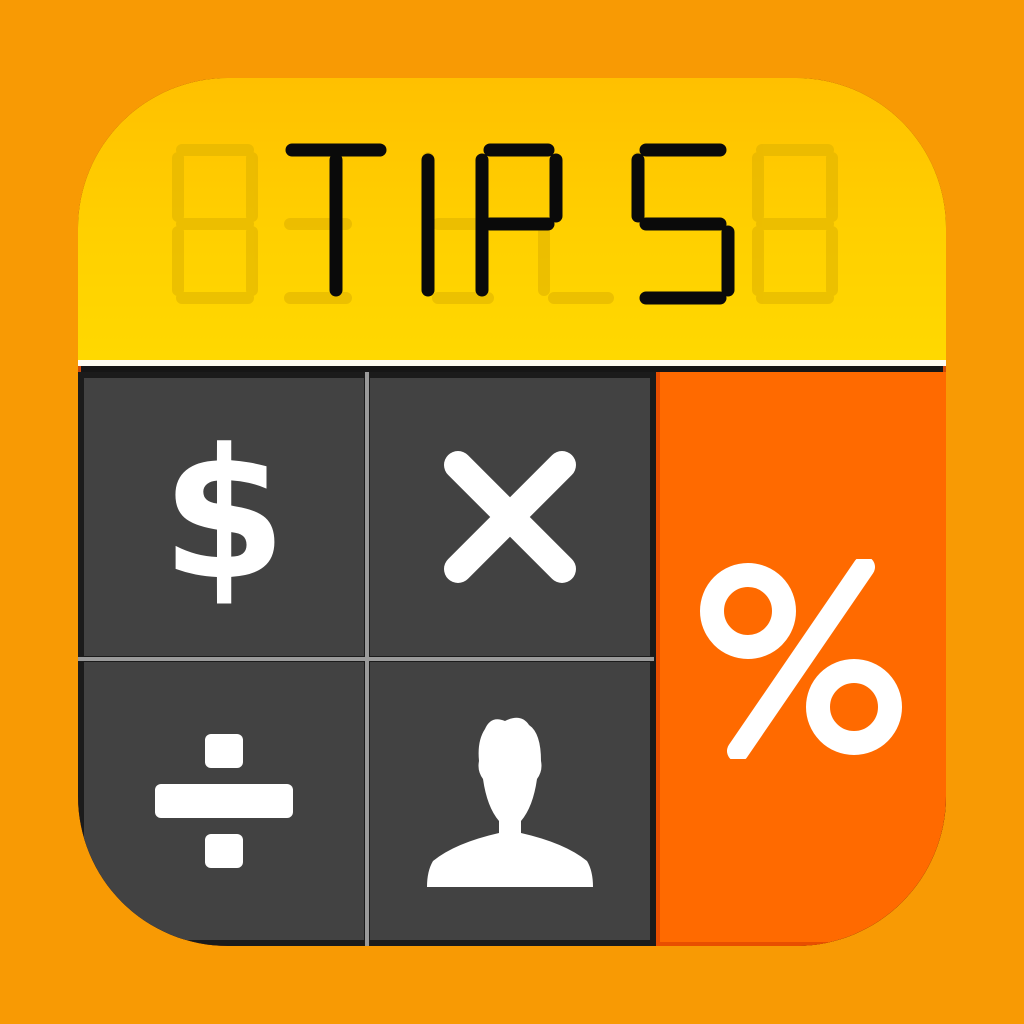 The width and height of the screenshot is (1024, 1024). I want to click on key-divider-horizontal, so click(366, 659).